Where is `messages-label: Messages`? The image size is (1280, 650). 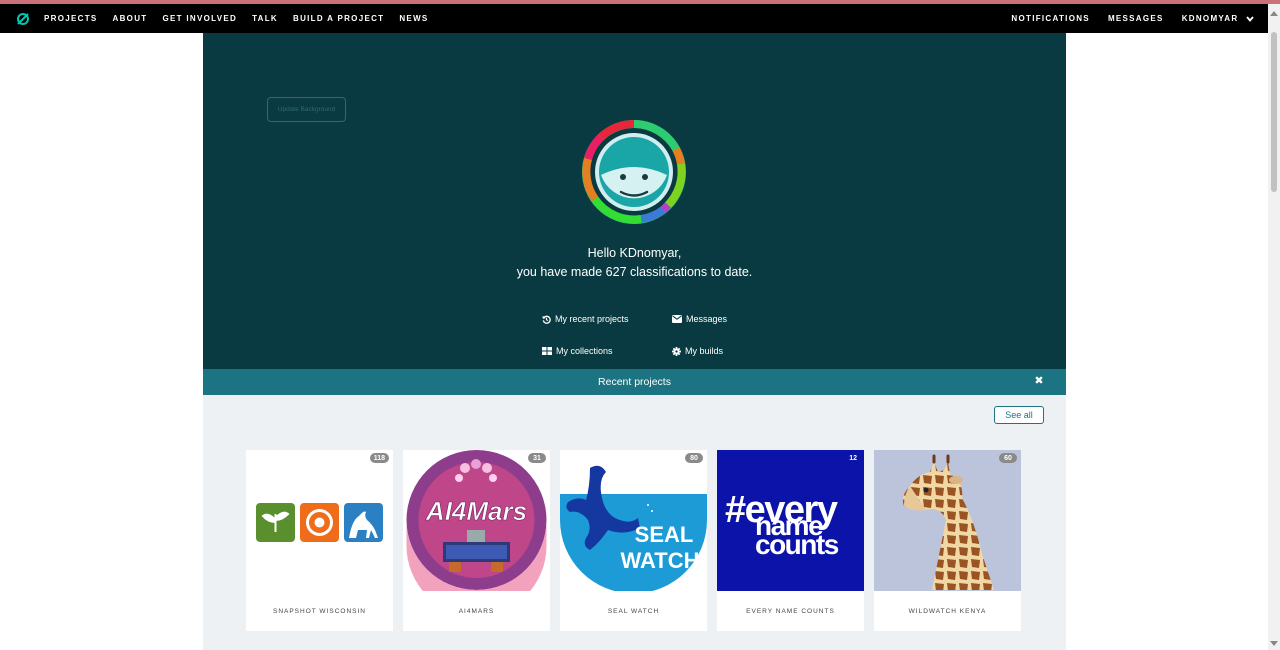
messages-label: Messages is located at coordinates (707, 319).